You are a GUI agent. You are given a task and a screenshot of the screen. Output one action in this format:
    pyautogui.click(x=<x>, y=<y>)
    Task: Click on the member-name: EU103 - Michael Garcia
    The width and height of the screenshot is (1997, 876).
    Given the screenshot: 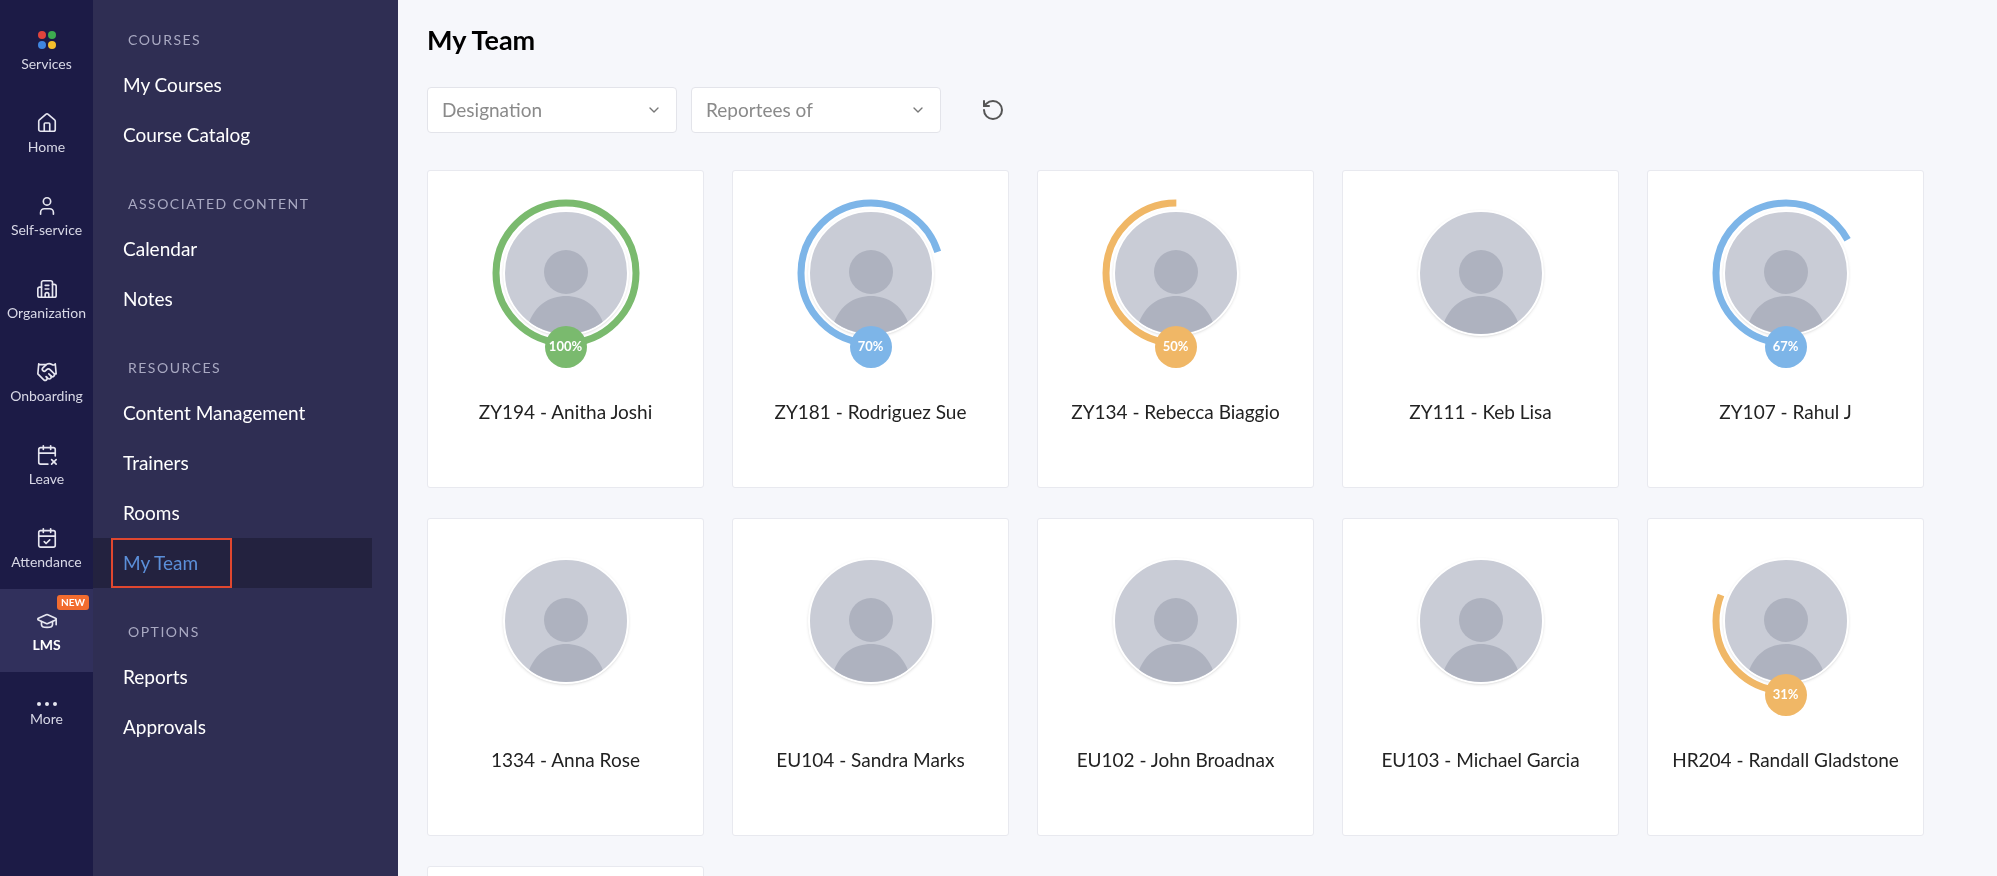 What is the action you would take?
    pyautogui.click(x=1480, y=760)
    